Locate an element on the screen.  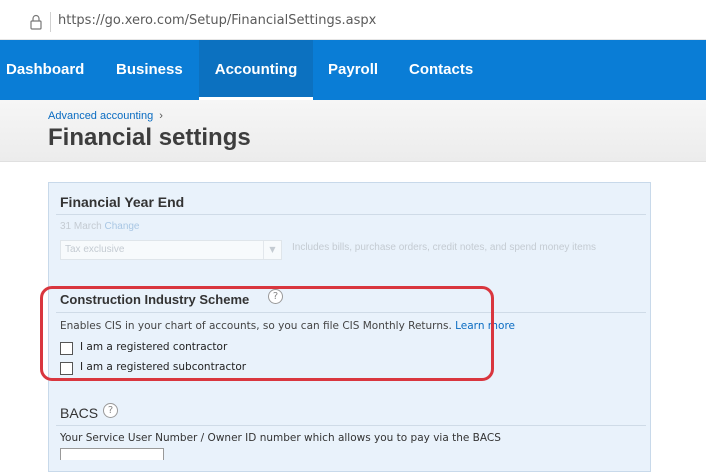
breadcrumb-link-advanced-accounting: Advanced accounting is located at coordinates (100, 116).